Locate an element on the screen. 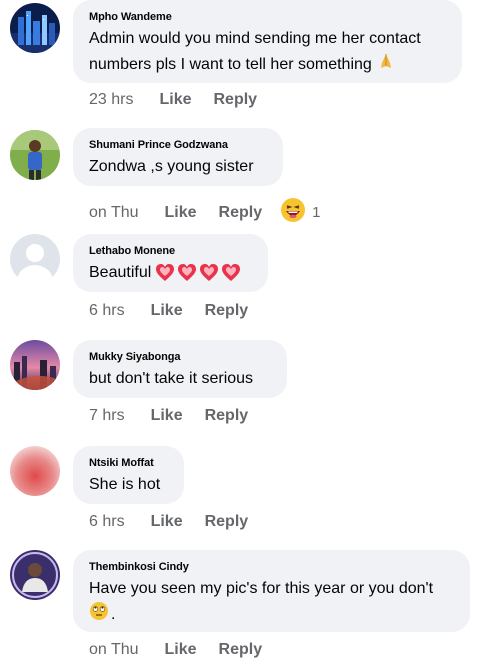 This screenshot has height=667, width=480. comment-actions: 23 hrs Like Reply is located at coordinates (173, 100).